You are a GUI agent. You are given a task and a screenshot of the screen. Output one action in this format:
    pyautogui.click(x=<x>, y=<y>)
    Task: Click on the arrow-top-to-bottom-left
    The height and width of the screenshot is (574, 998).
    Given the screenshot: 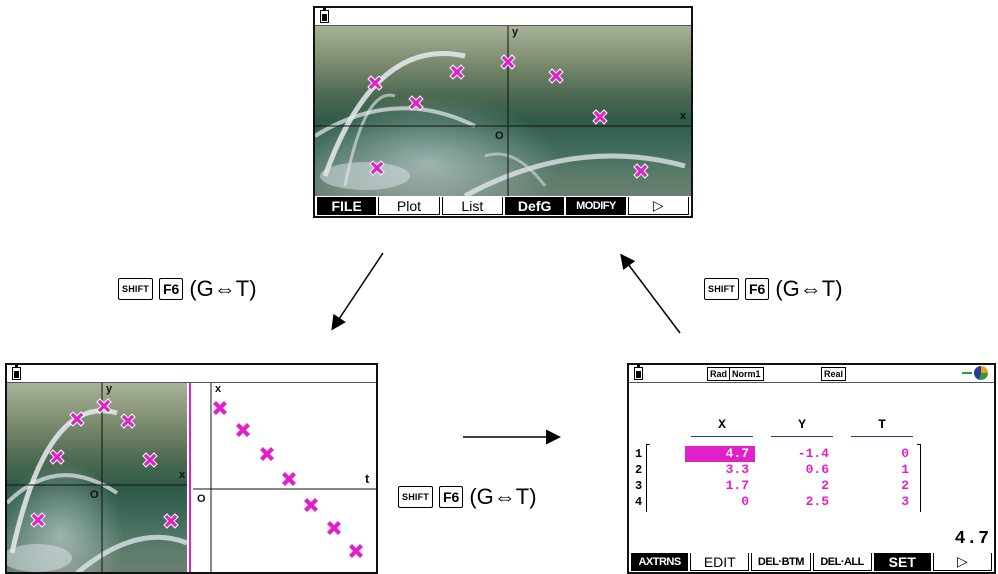 What is the action you would take?
    pyautogui.click(x=357, y=291)
    